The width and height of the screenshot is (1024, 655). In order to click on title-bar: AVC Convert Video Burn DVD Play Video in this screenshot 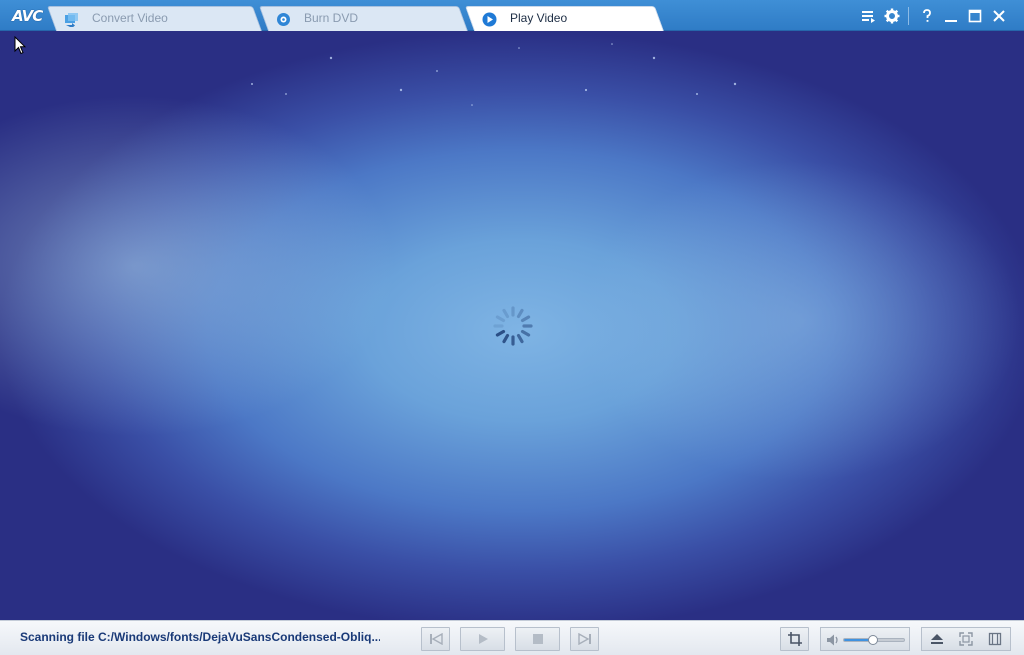, I will do `click(512, 15)`.